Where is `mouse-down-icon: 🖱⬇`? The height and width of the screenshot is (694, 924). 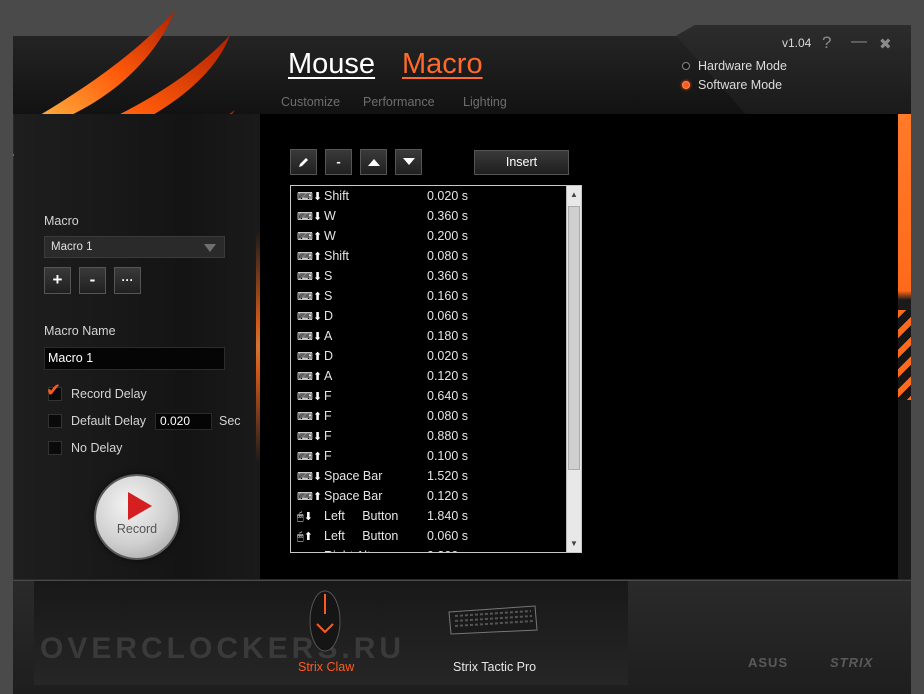
mouse-down-icon: 🖱⬇ is located at coordinates (305, 517).